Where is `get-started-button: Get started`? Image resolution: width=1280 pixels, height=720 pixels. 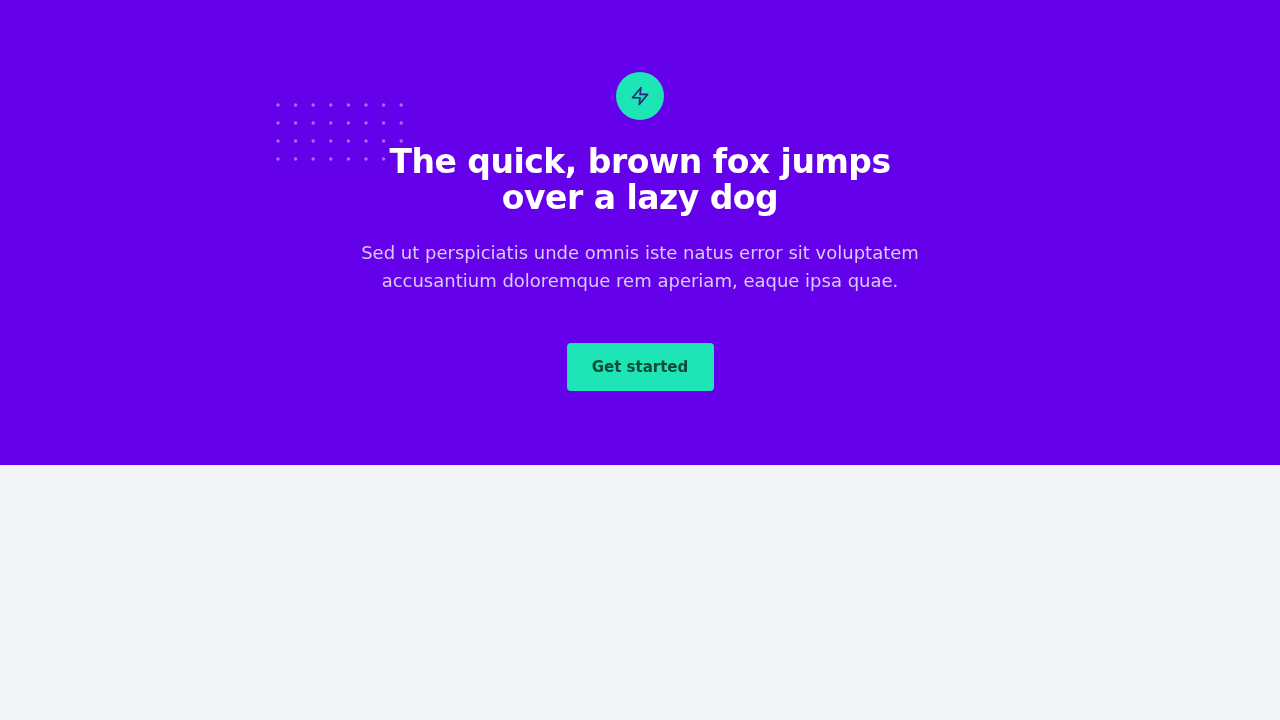
get-started-button: Get started is located at coordinates (640, 367).